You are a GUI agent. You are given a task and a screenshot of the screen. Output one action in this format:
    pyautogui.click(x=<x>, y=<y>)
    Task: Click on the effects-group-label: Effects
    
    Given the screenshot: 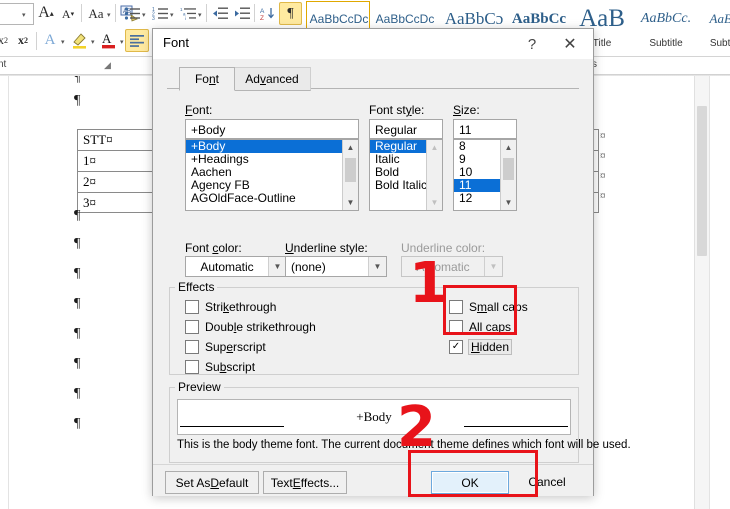 What is the action you would take?
    pyautogui.click(x=196, y=287)
    